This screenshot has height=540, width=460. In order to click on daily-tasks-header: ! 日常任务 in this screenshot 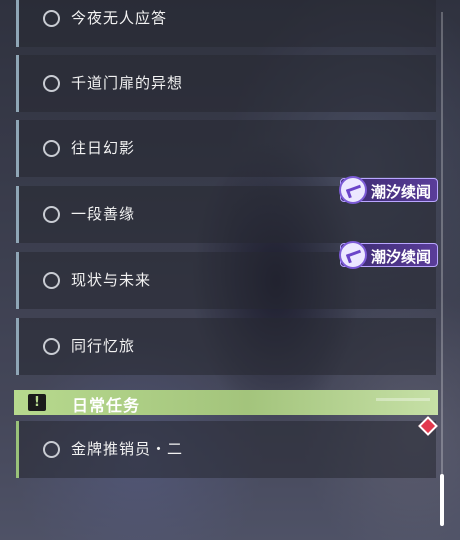, I will do `click(226, 402)`.